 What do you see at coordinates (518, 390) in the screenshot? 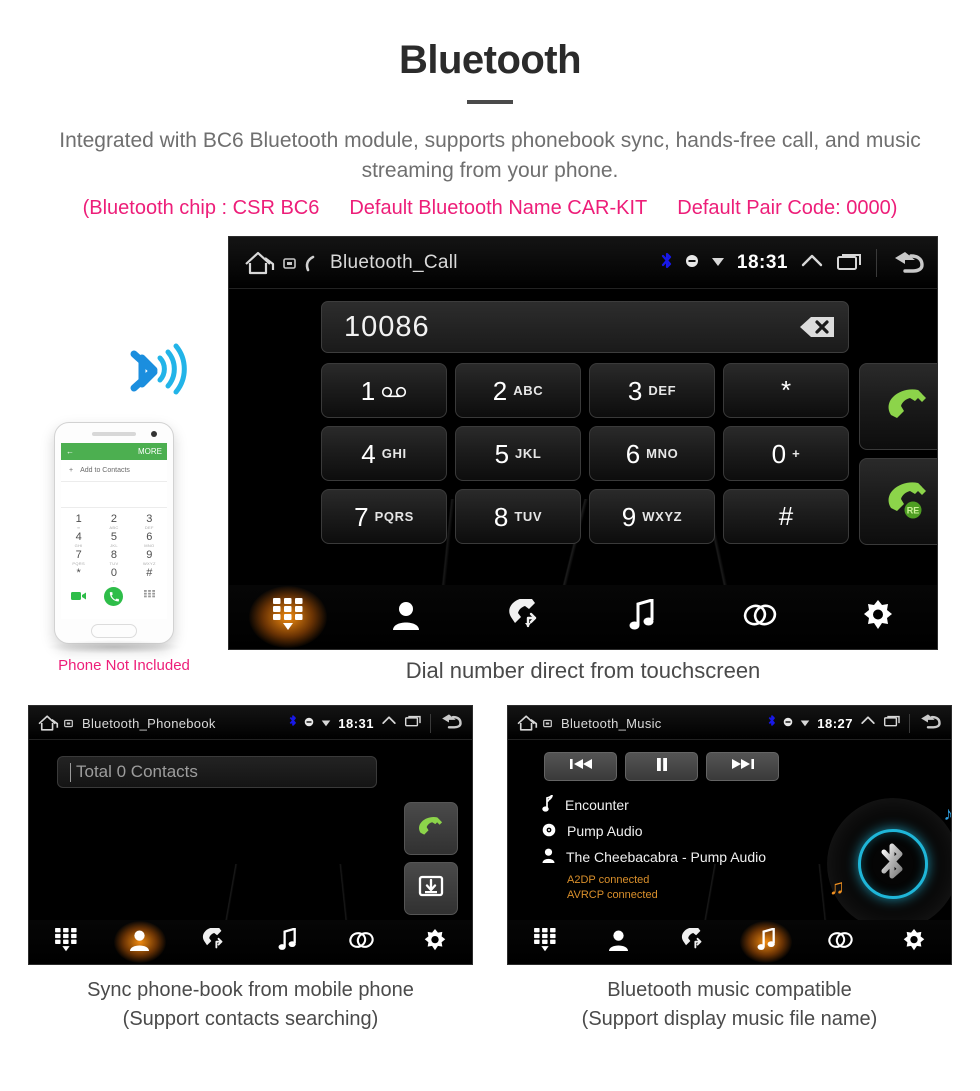
I see `key-2: 2 ABC` at bounding box center [518, 390].